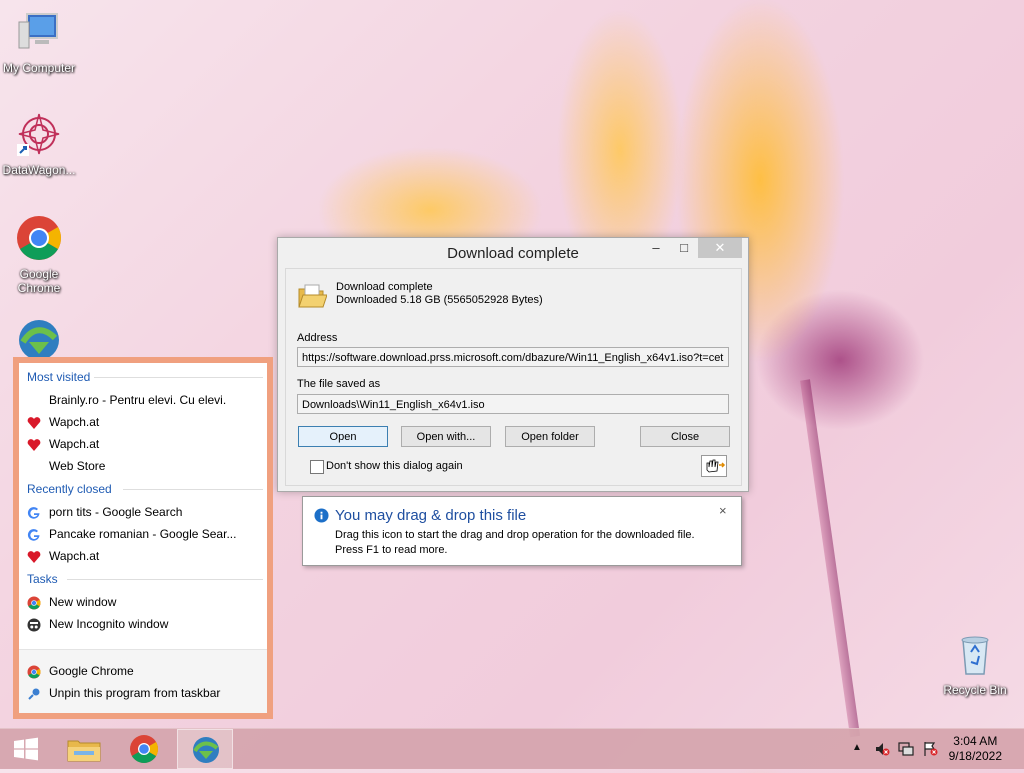 This screenshot has height=773, width=1024. Describe the element at coordinates (723, 510) in the screenshot. I see `tooltip-close-button: ×` at that location.